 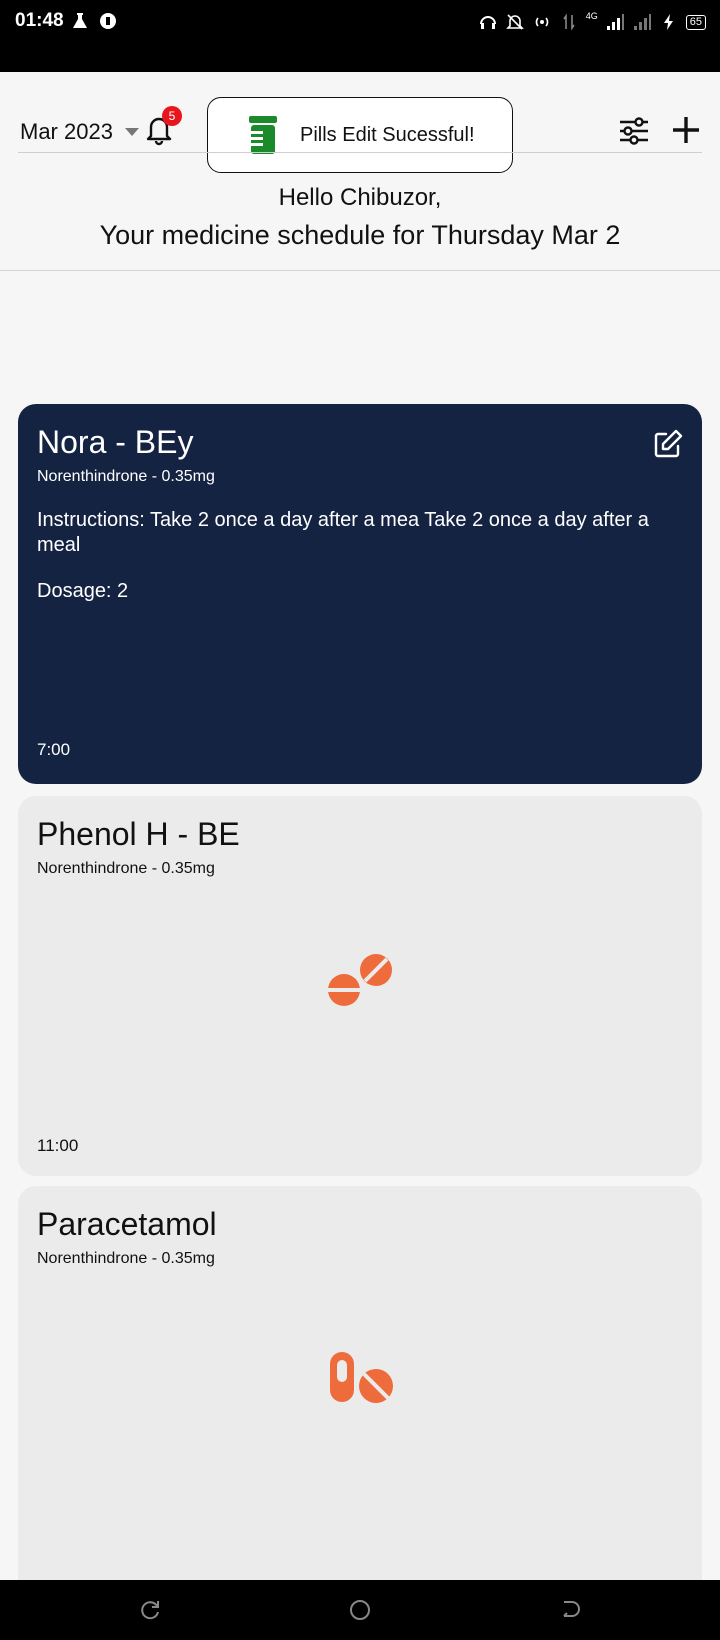 I want to click on caret-down-icon, so click(x=131, y=132).